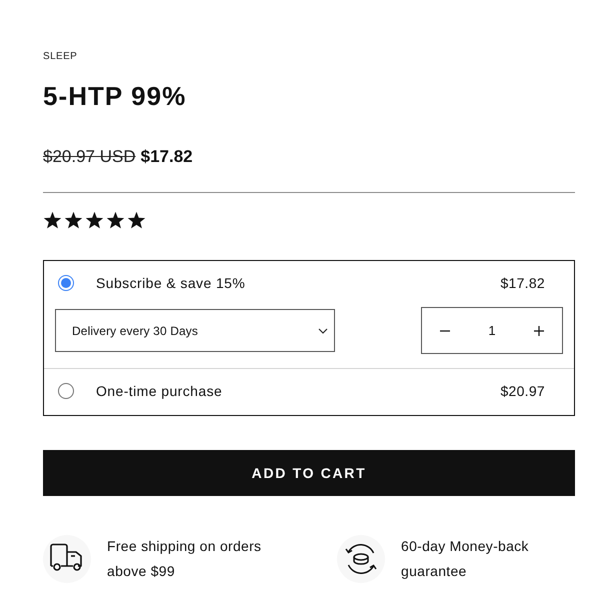 This screenshot has width=615, height=615. What do you see at coordinates (539, 331) in the screenshot?
I see `plus-icon` at bounding box center [539, 331].